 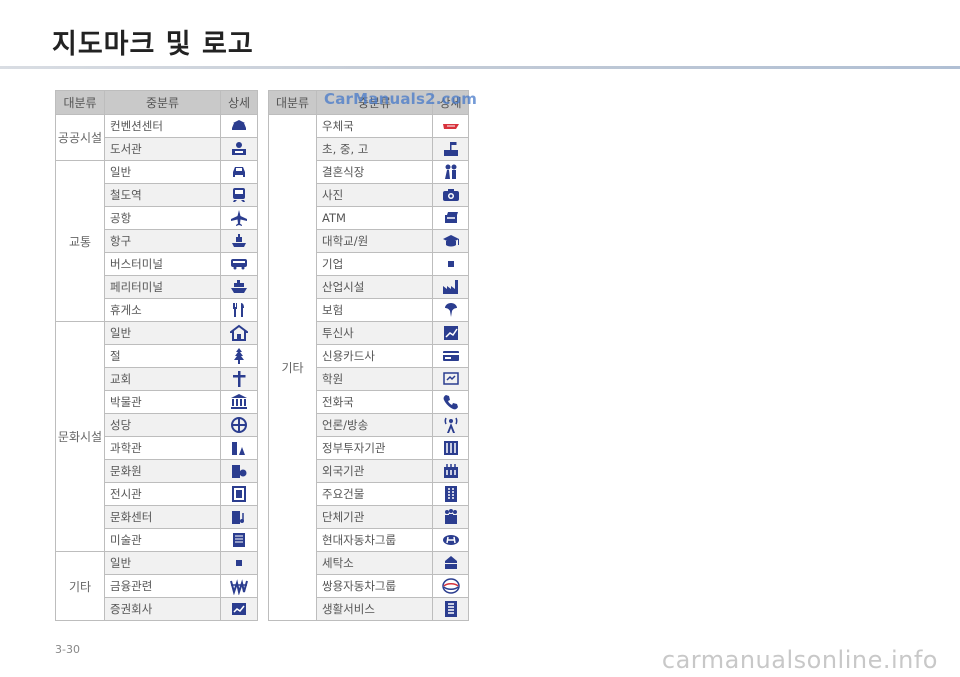 I want to click on minor-category: 단체기관, so click(x=374, y=517).